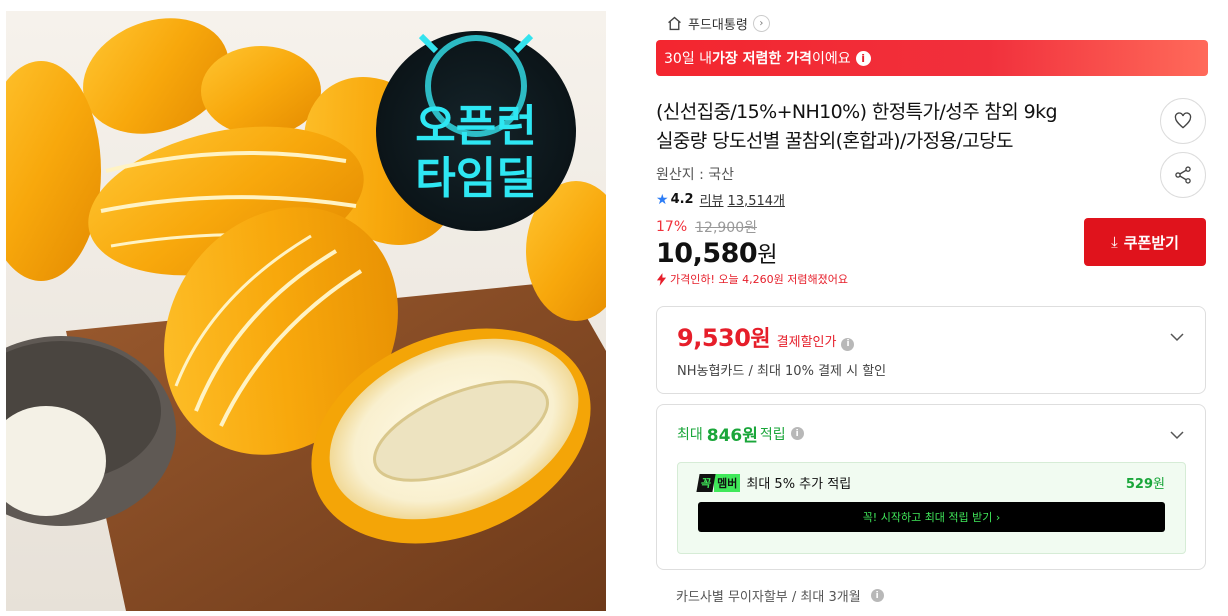  I want to click on product-title-line2: 실중량 당도선별 꿀참외(혼합과)/가정용/고당도, so click(834, 141).